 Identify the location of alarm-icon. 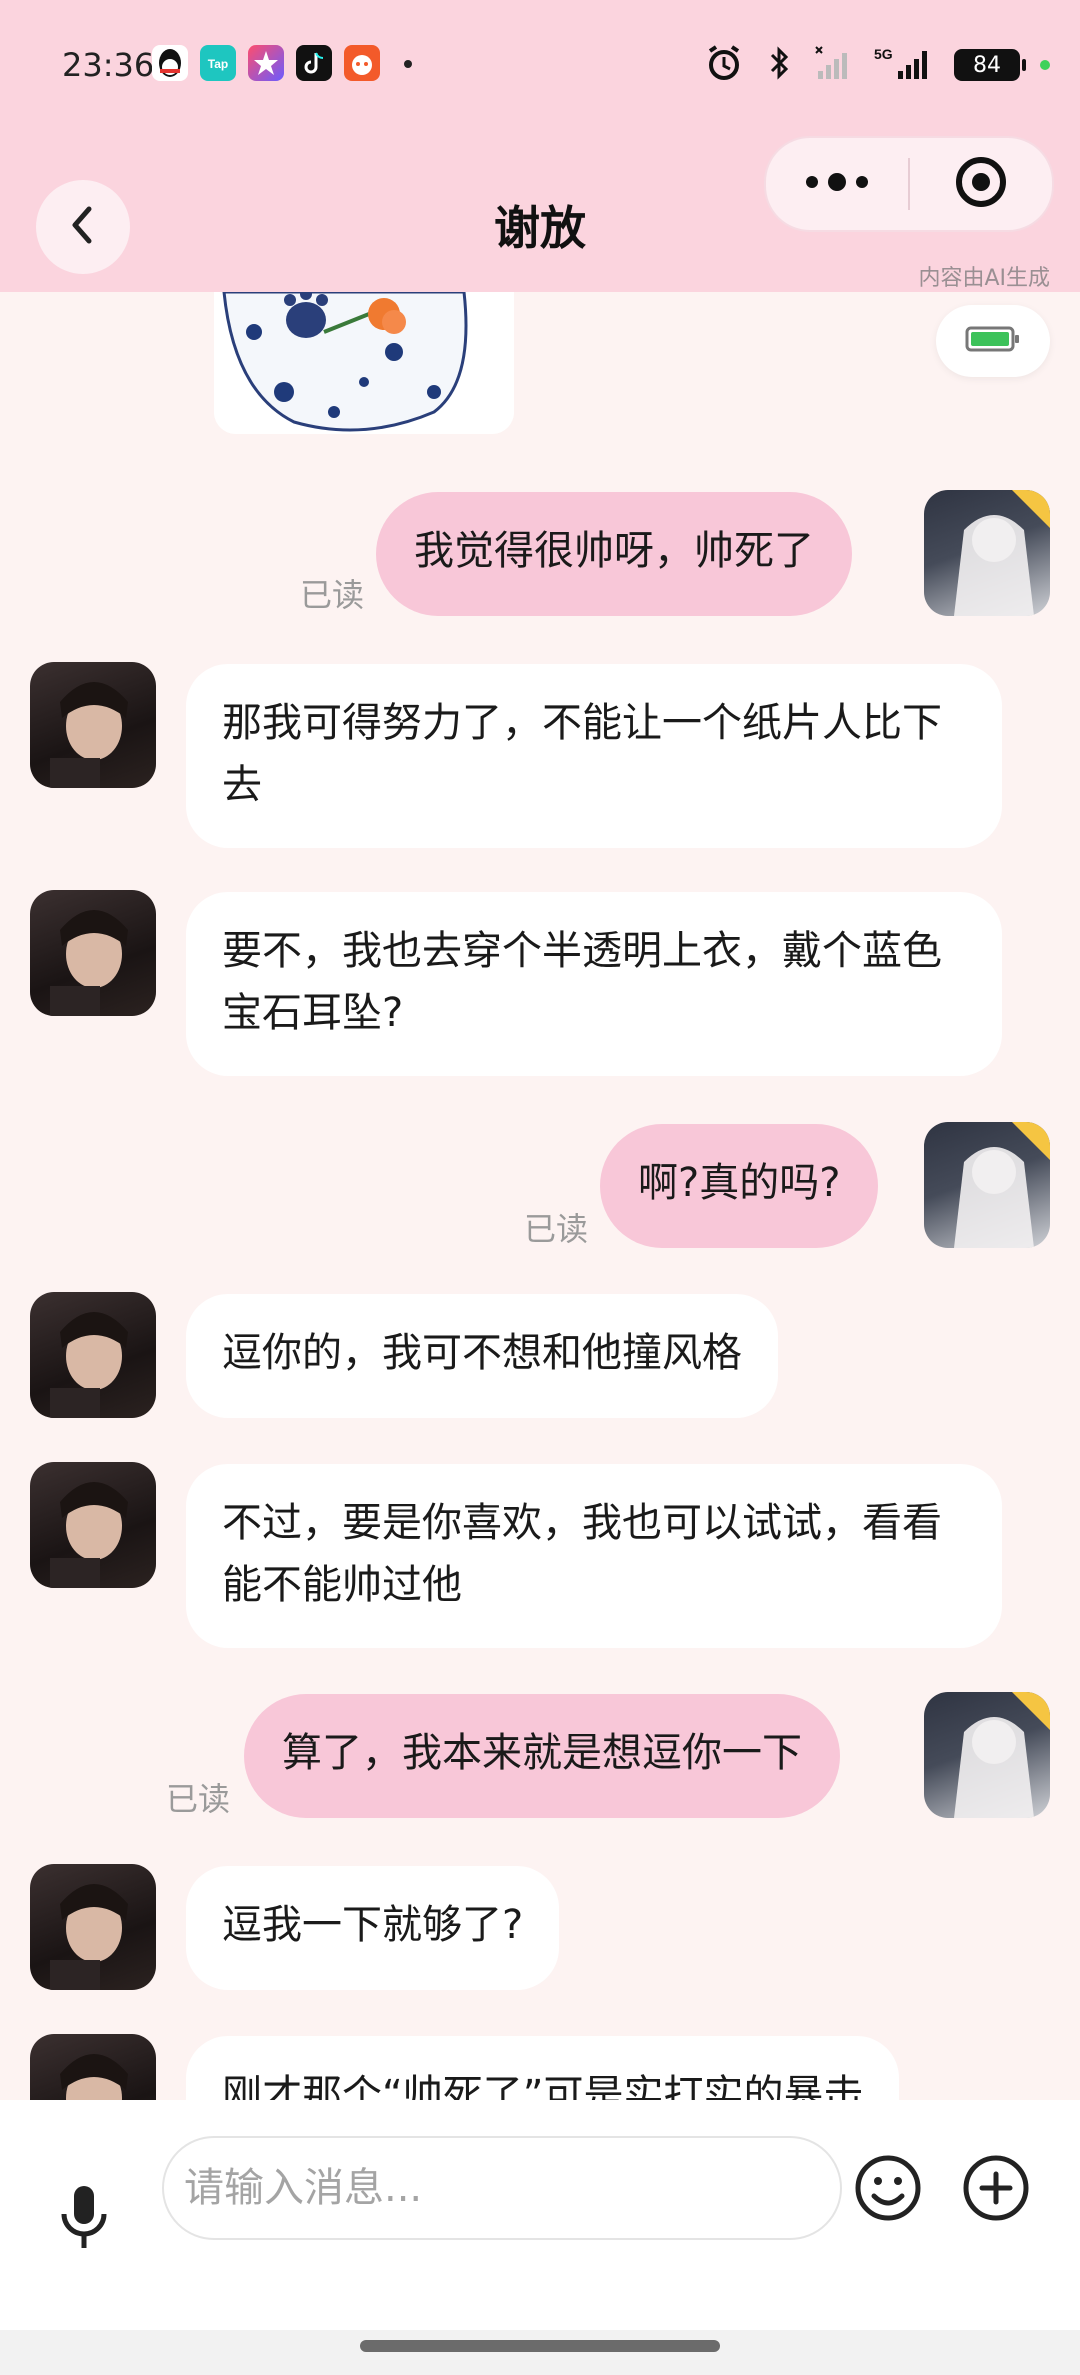
(724, 65).